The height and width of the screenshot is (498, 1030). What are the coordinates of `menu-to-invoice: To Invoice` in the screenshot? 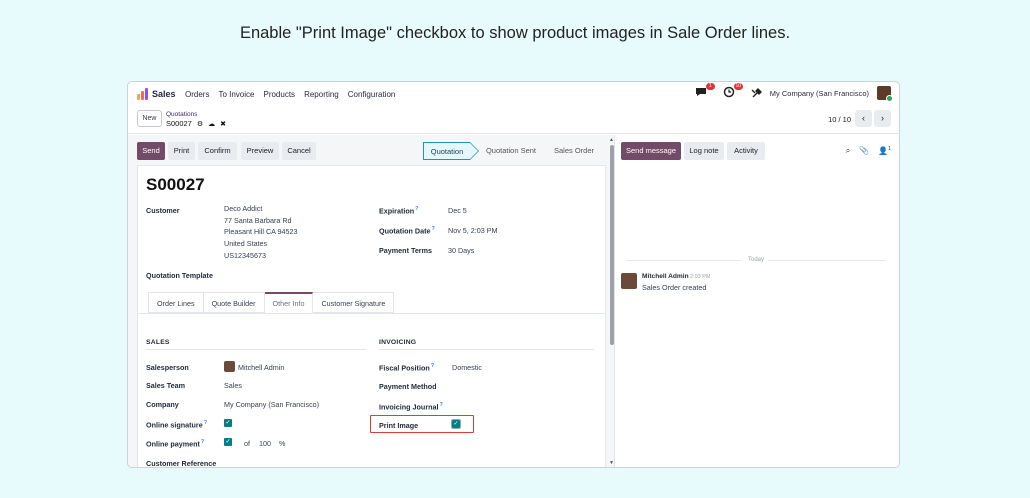 It's located at (236, 94).